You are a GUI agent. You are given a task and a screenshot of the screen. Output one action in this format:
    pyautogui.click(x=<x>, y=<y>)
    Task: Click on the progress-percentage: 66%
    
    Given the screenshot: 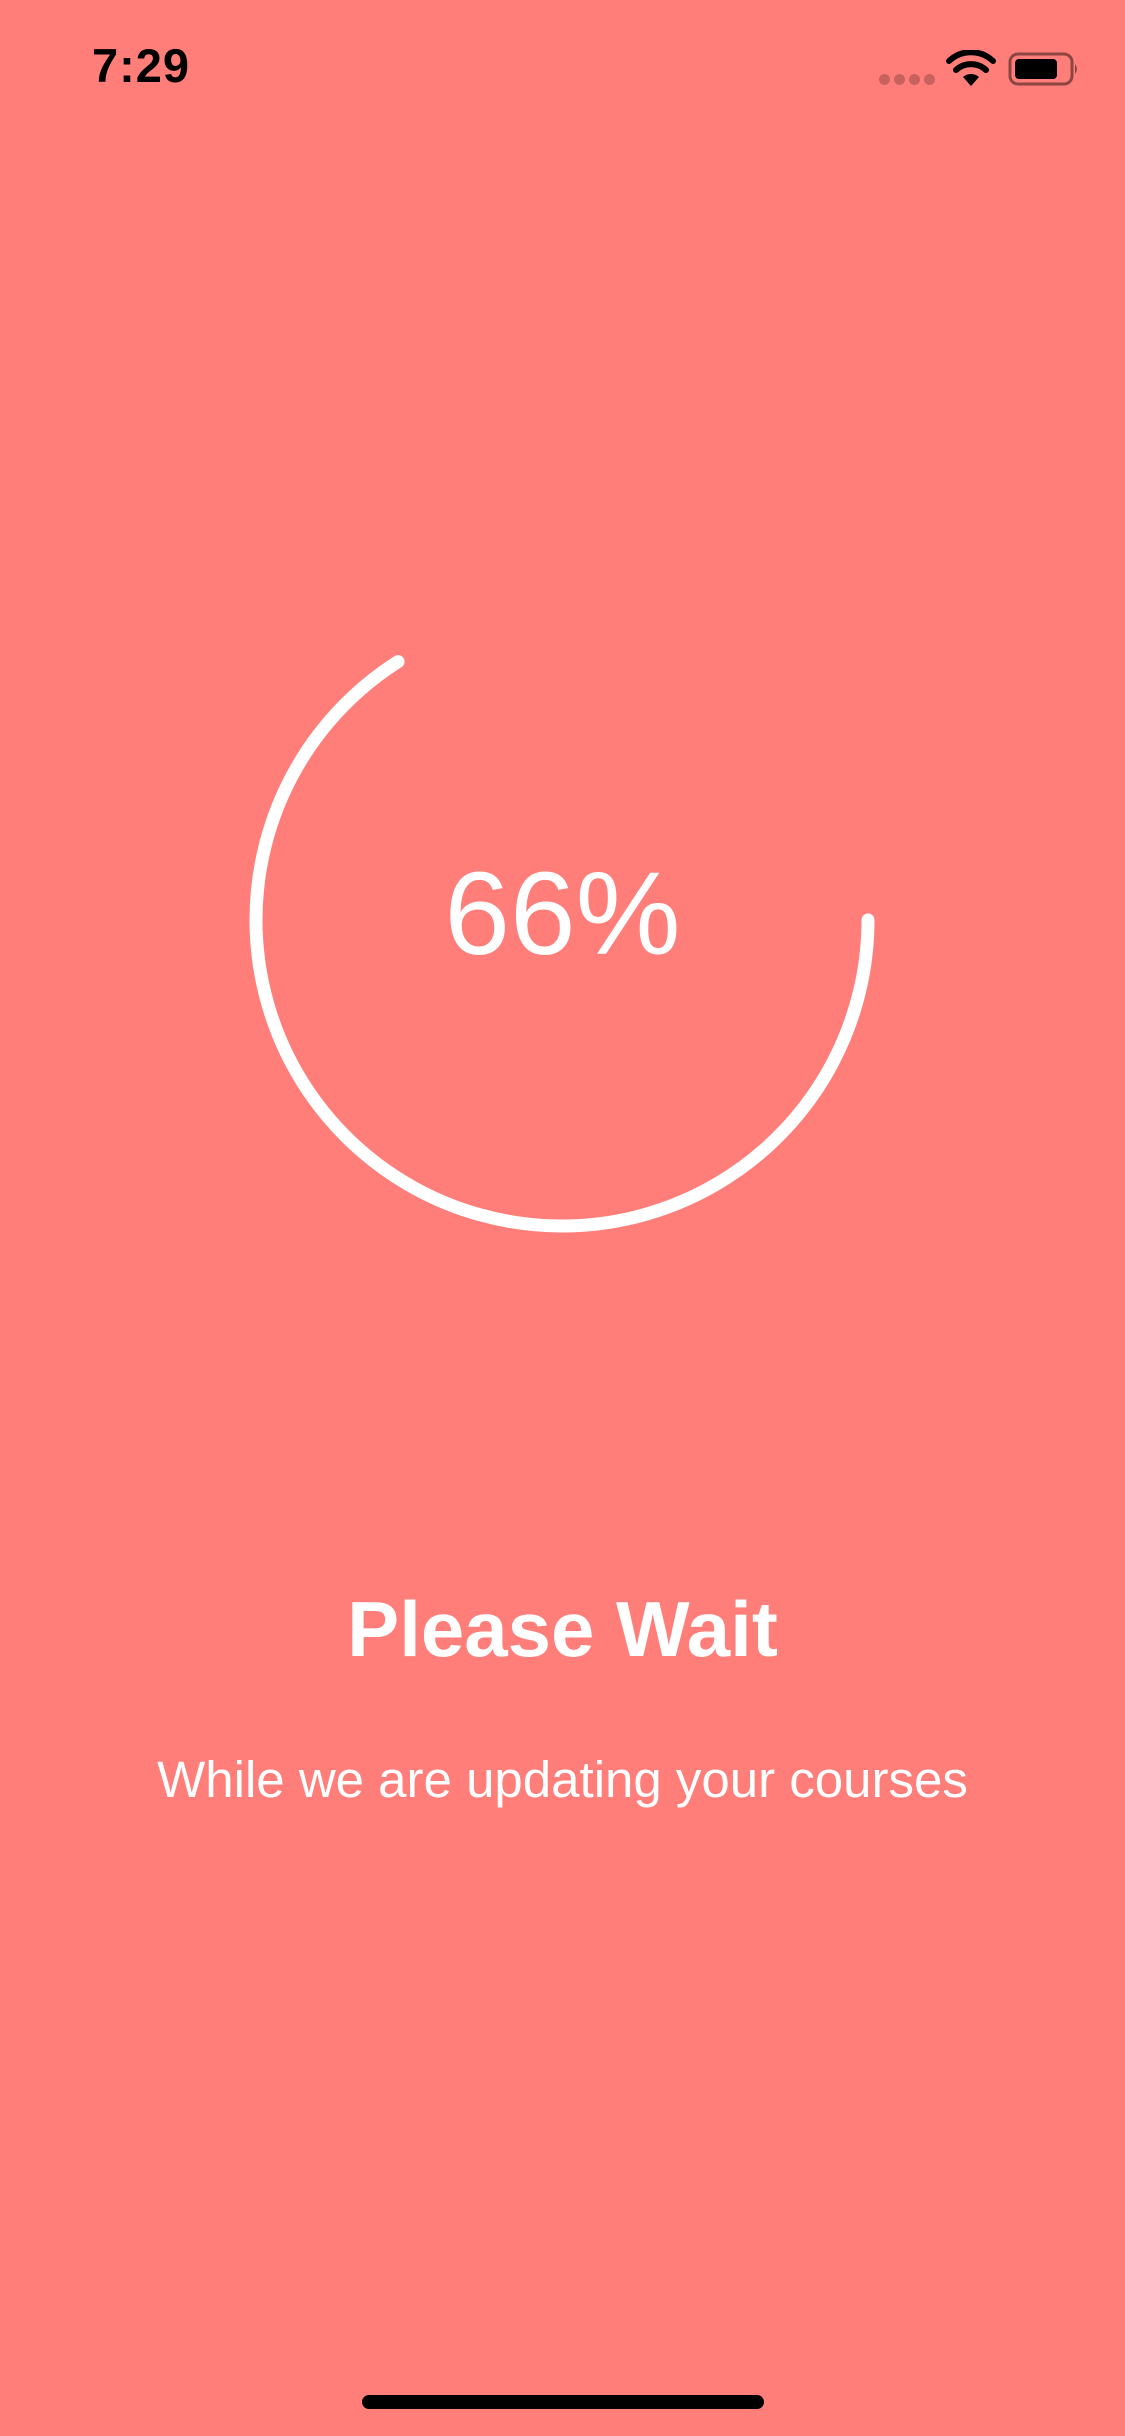 What is the action you would take?
    pyautogui.click(x=562, y=914)
    